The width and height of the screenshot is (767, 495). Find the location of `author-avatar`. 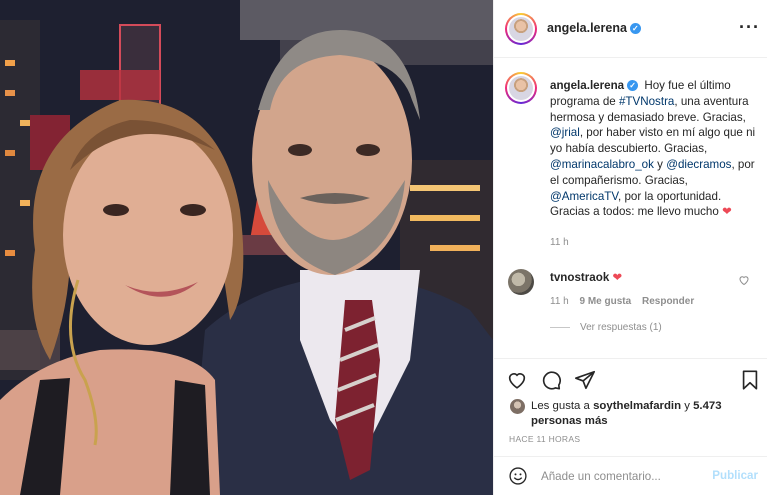

author-avatar is located at coordinates (521, 29).